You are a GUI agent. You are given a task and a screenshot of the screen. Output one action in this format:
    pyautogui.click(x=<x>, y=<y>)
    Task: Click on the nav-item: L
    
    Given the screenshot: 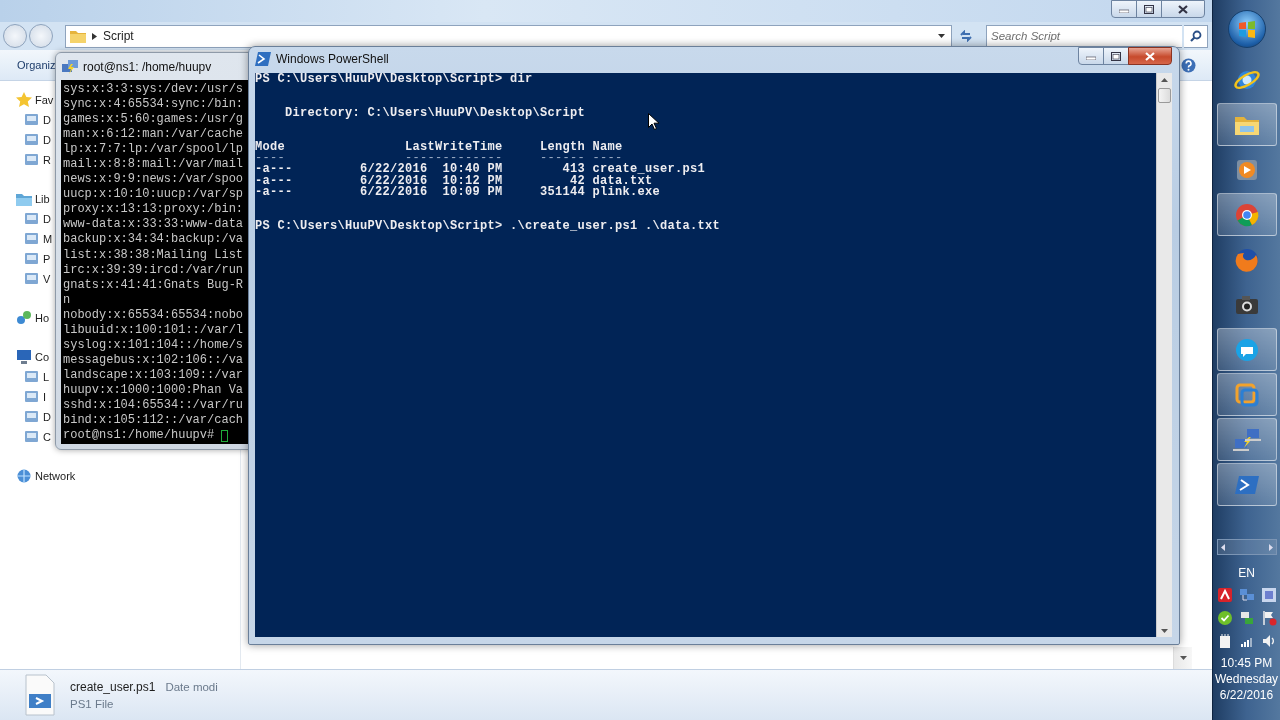 What is the action you would take?
    pyautogui.click(x=37, y=377)
    